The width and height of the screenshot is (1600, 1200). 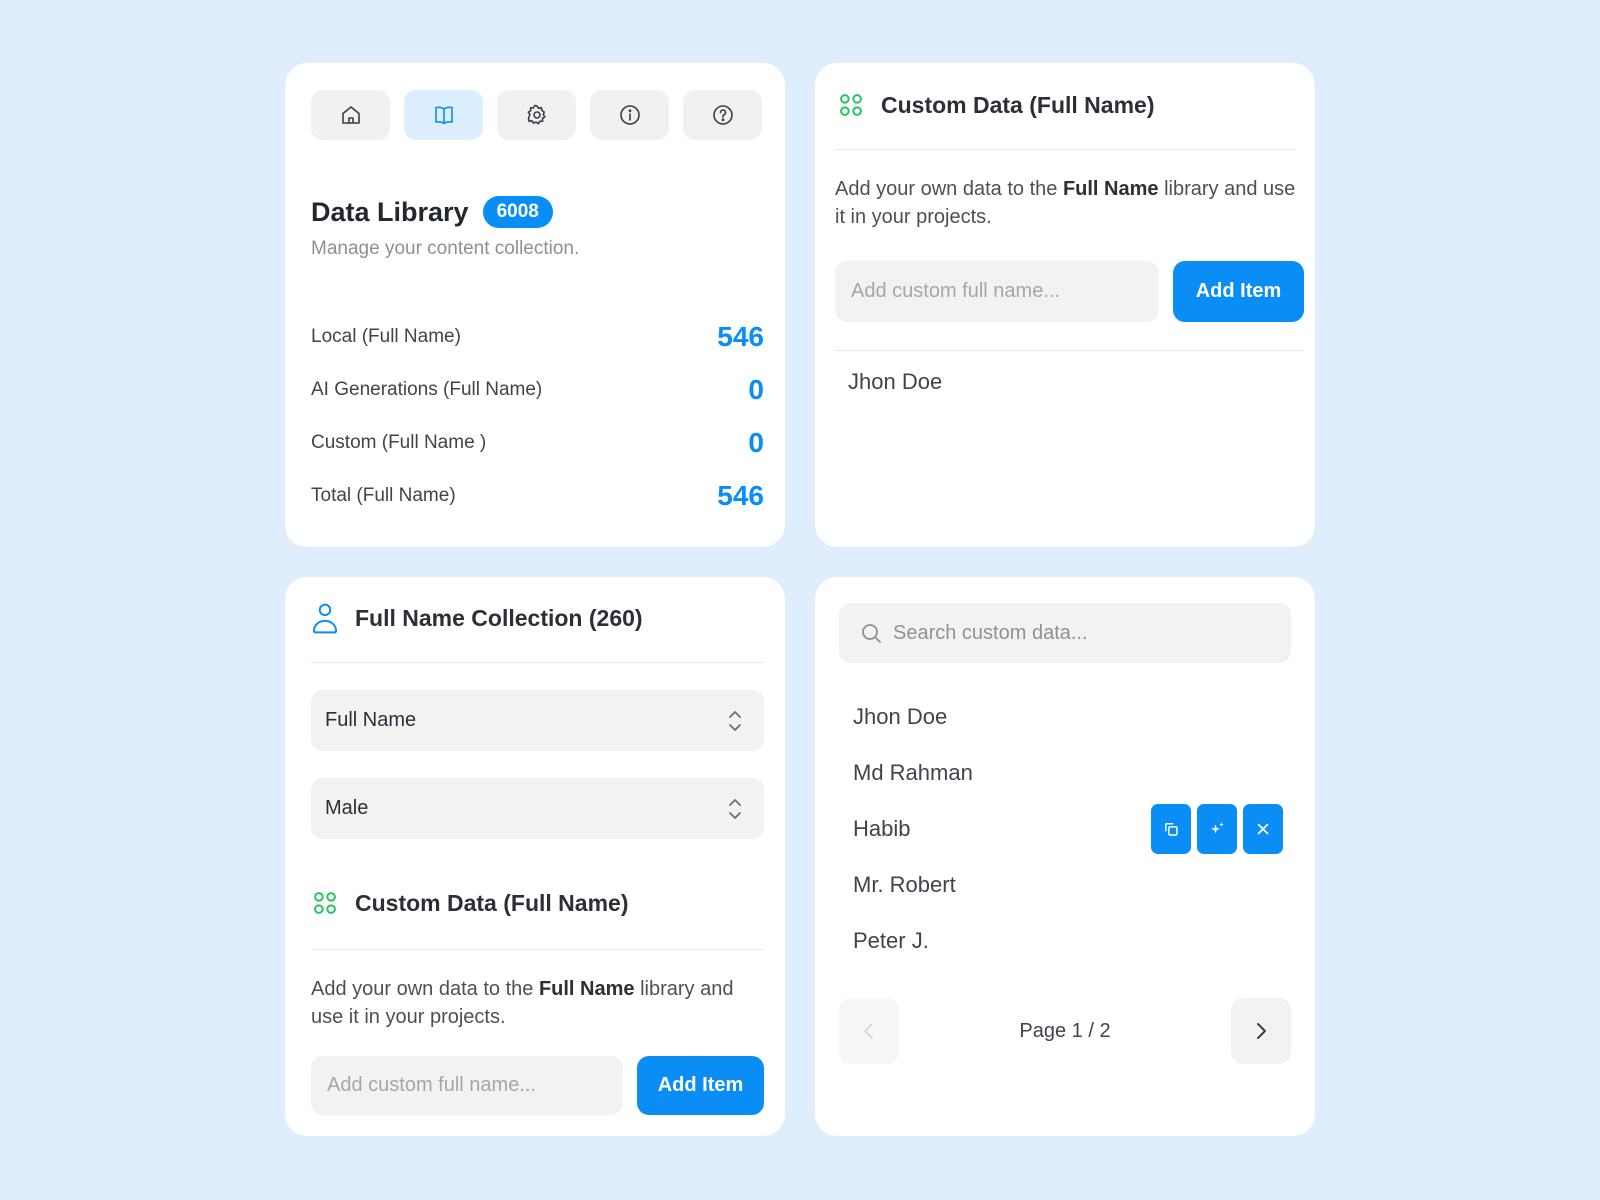 I want to click on settings-button, so click(x=536, y=115).